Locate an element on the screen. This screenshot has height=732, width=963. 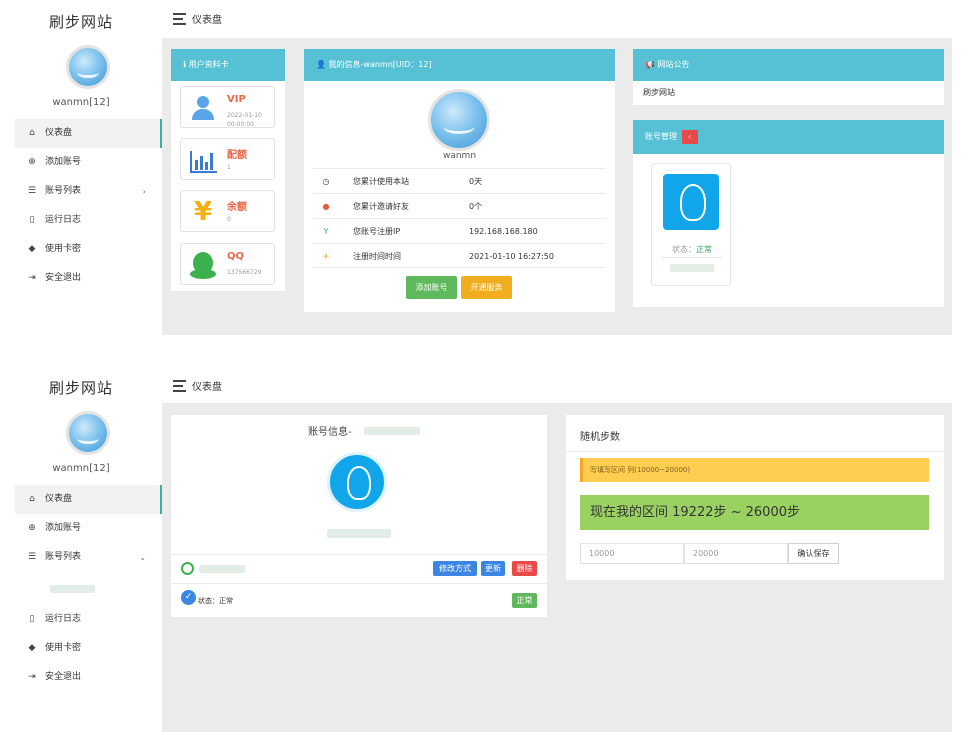
info-value: 192.168.168.180 is located at coordinates (503, 231).